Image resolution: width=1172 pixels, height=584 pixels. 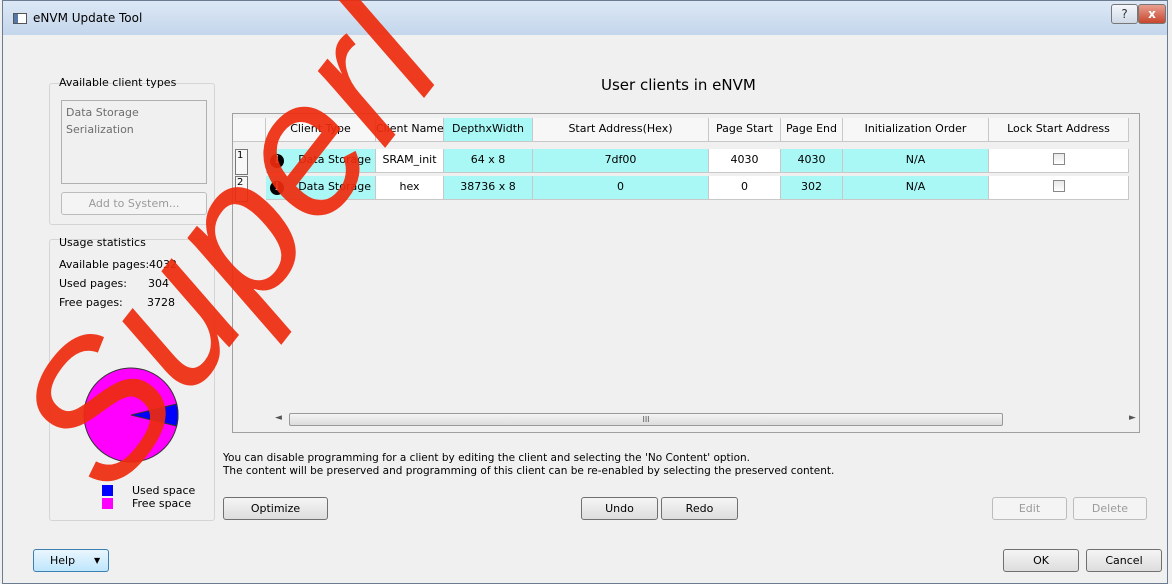 I want to click on cell-page-end: 4030, so click(x=812, y=161).